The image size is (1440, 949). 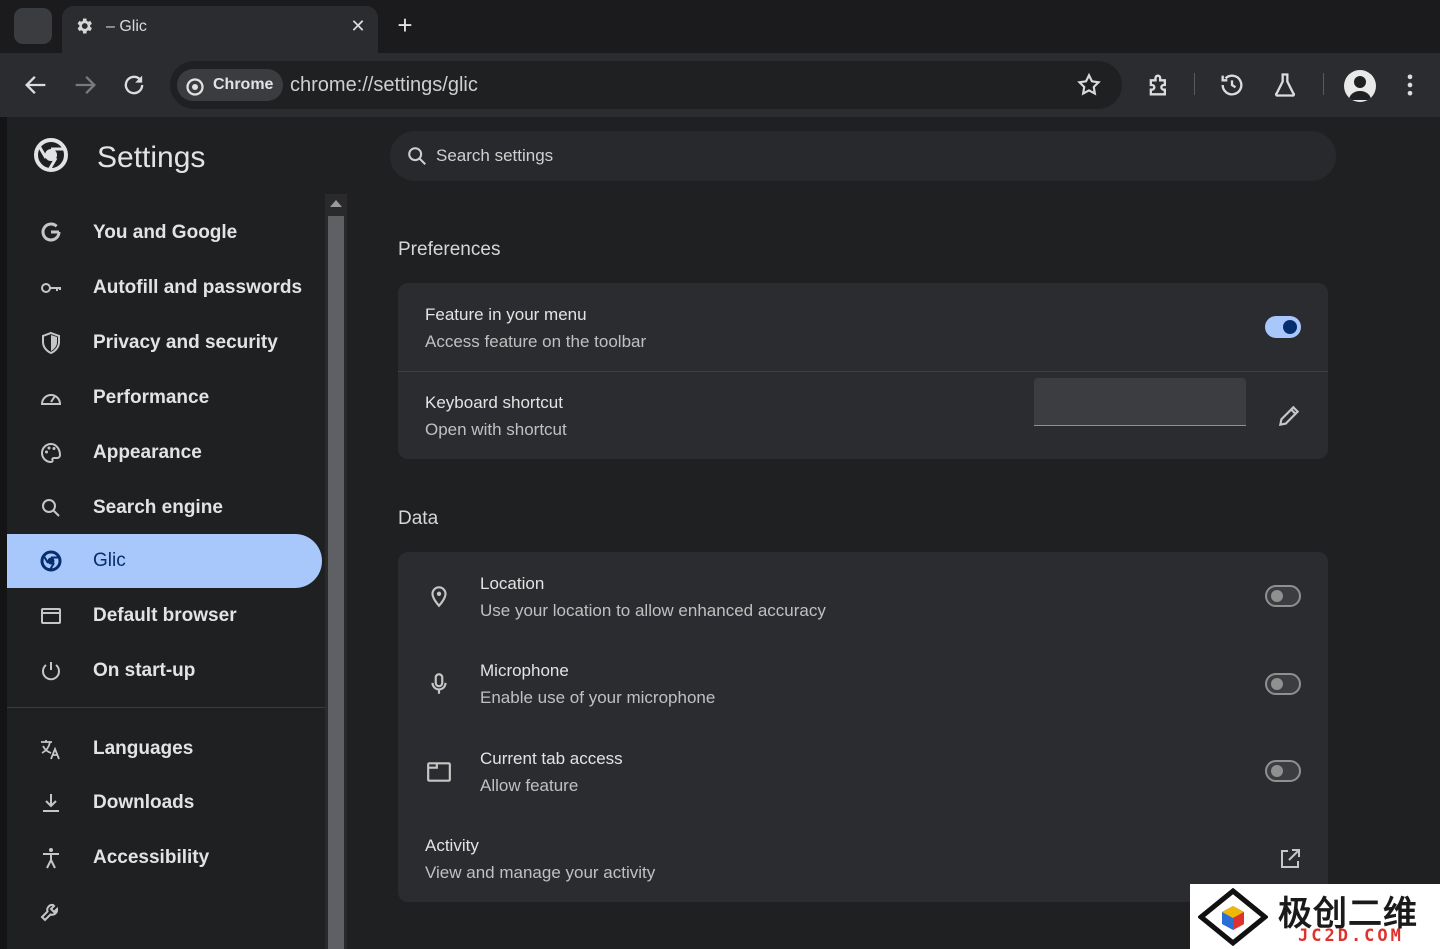 I want to click on search-settings-input: Search settings, so click(x=863, y=156).